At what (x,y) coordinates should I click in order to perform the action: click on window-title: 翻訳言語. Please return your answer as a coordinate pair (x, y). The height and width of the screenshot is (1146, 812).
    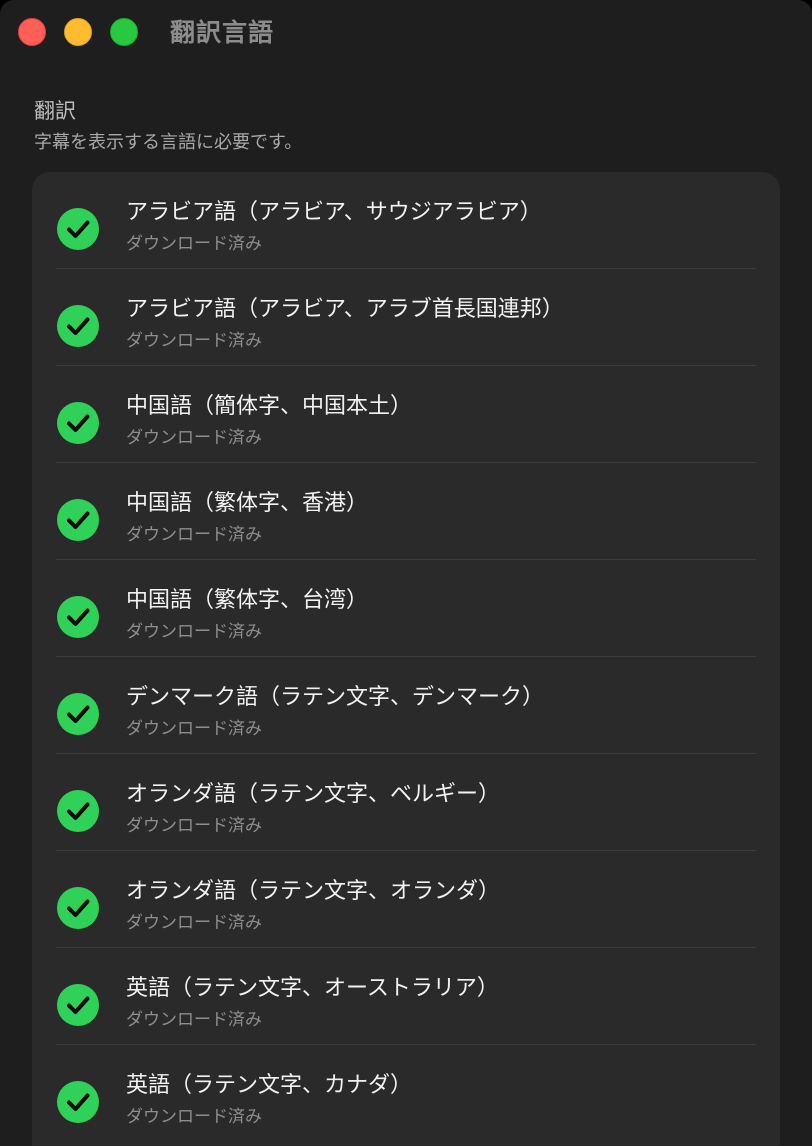
    Looking at the image, I should click on (222, 32).